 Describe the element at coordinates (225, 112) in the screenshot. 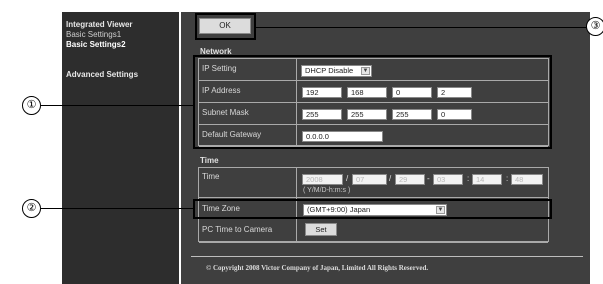

I see `subnet-mask-label: Subnet Mask` at that location.